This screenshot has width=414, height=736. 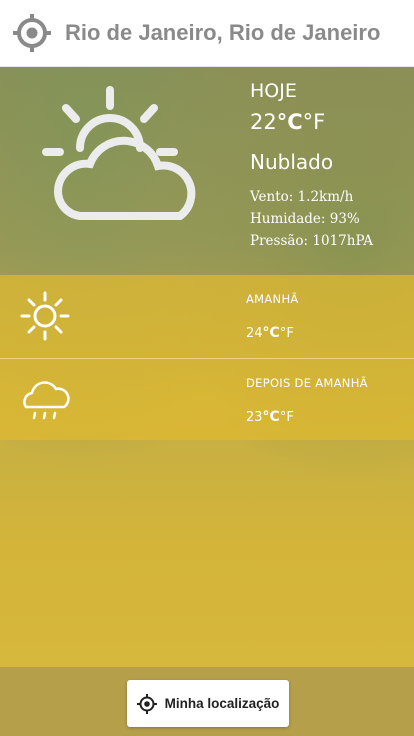 I want to click on forecast-temperature: 23°C°F, so click(x=270, y=417).